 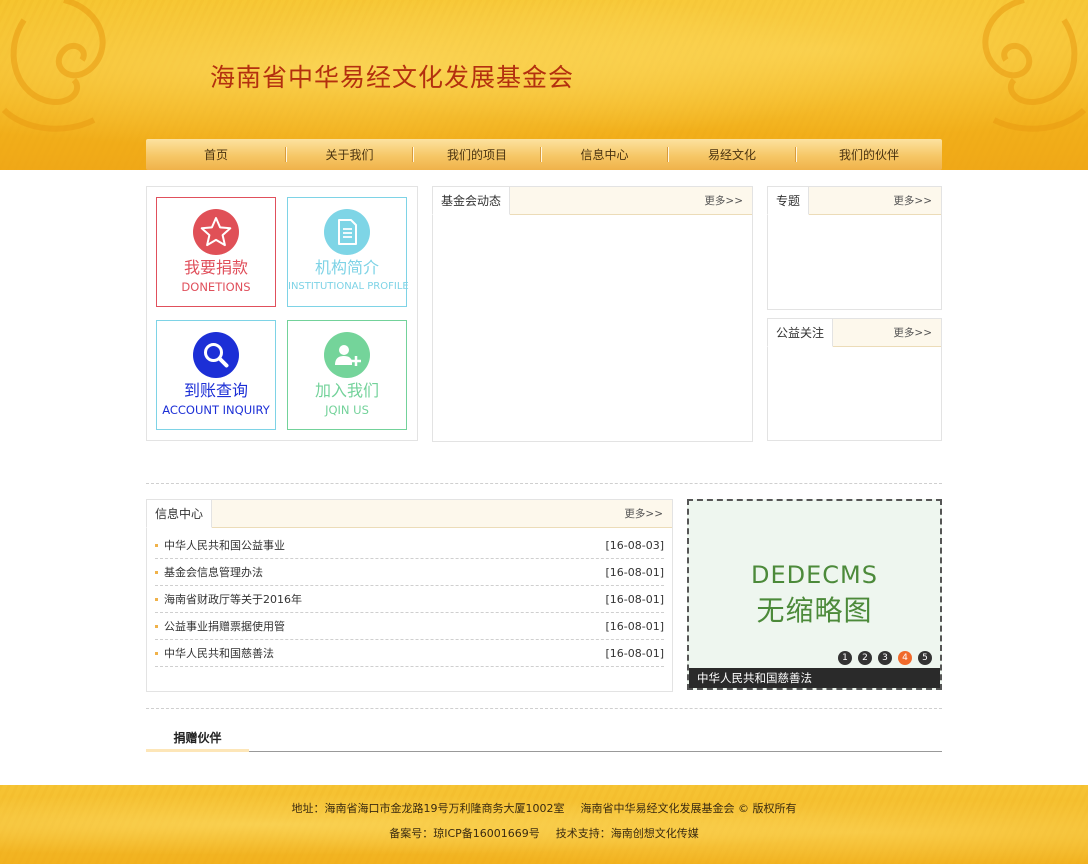 What do you see at coordinates (544, 739) in the screenshot?
I see `partners-section: 捐赠伙伴` at bounding box center [544, 739].